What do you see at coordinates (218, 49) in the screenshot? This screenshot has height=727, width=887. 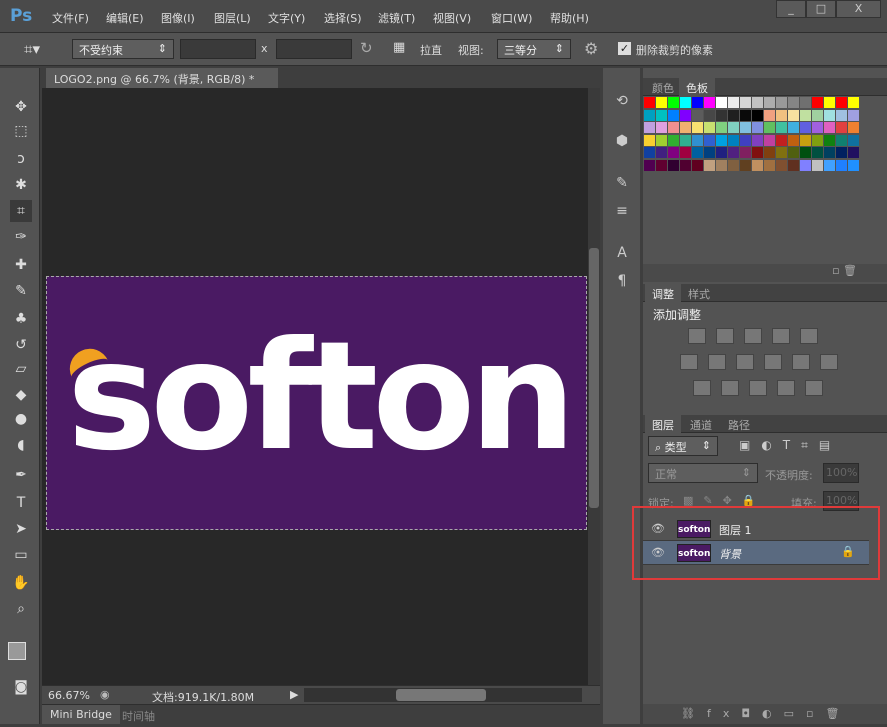 I see `width-input` at bounding box center [218, 49].